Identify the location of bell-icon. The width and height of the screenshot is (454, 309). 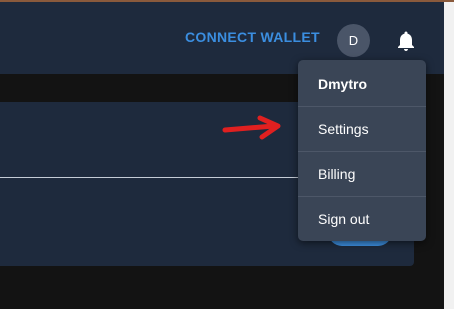
(406, 41).